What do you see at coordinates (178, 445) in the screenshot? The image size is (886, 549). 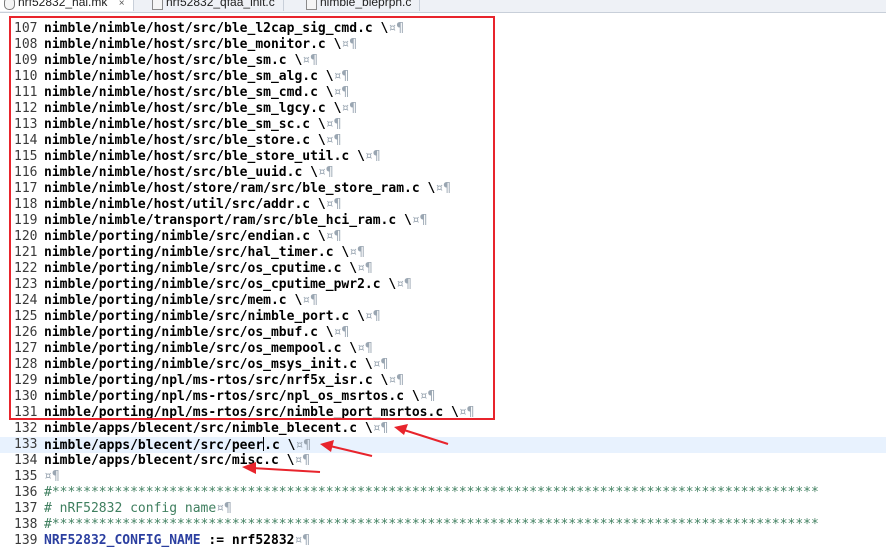 I see `line-text: nimble/apps/blecent/src/peer.c \¤¶` at bounding box center [178, 445].